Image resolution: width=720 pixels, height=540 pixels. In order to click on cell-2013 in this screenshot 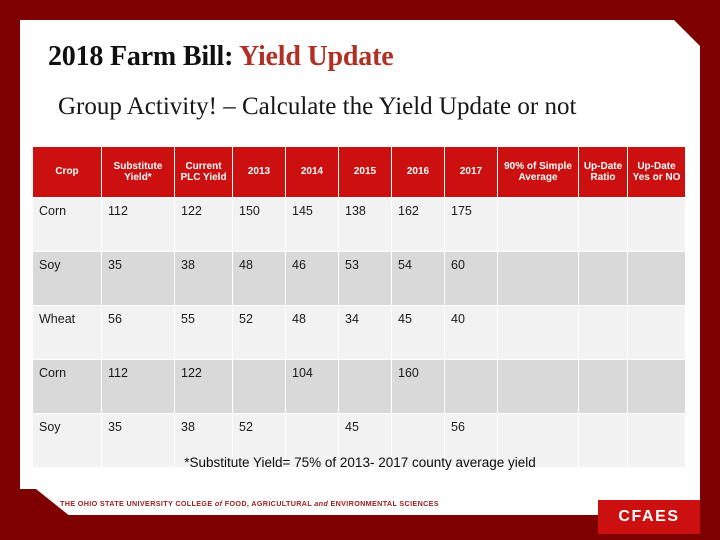, I will do `click(259, 386)`.